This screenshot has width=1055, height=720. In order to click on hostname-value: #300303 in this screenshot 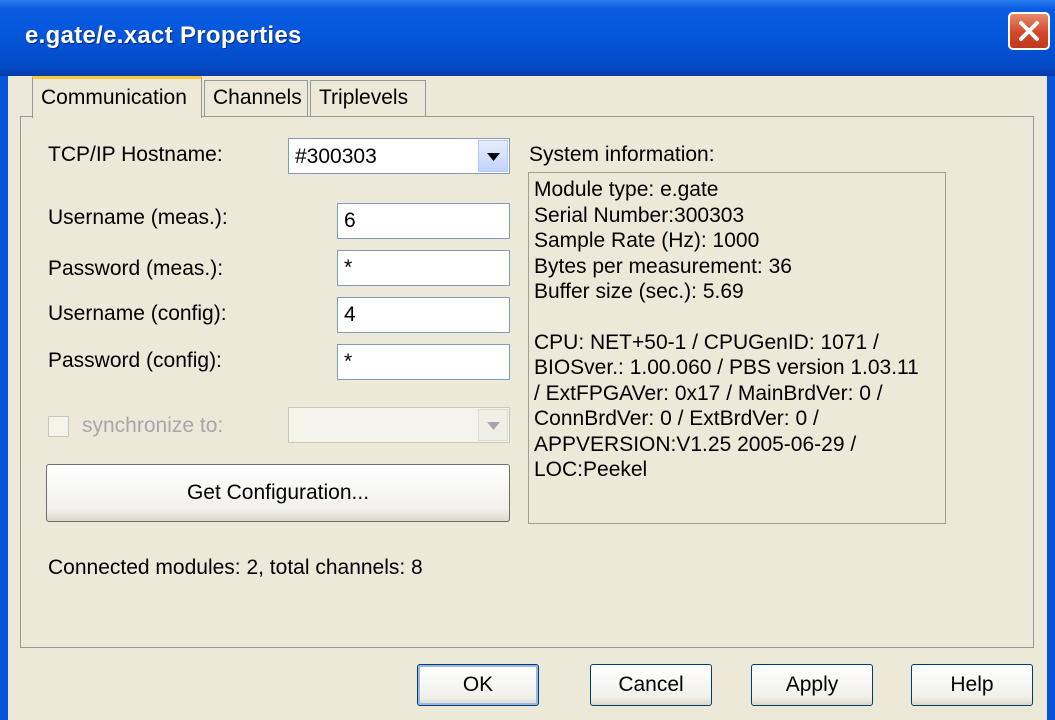, I will do `click(336, 156)`.